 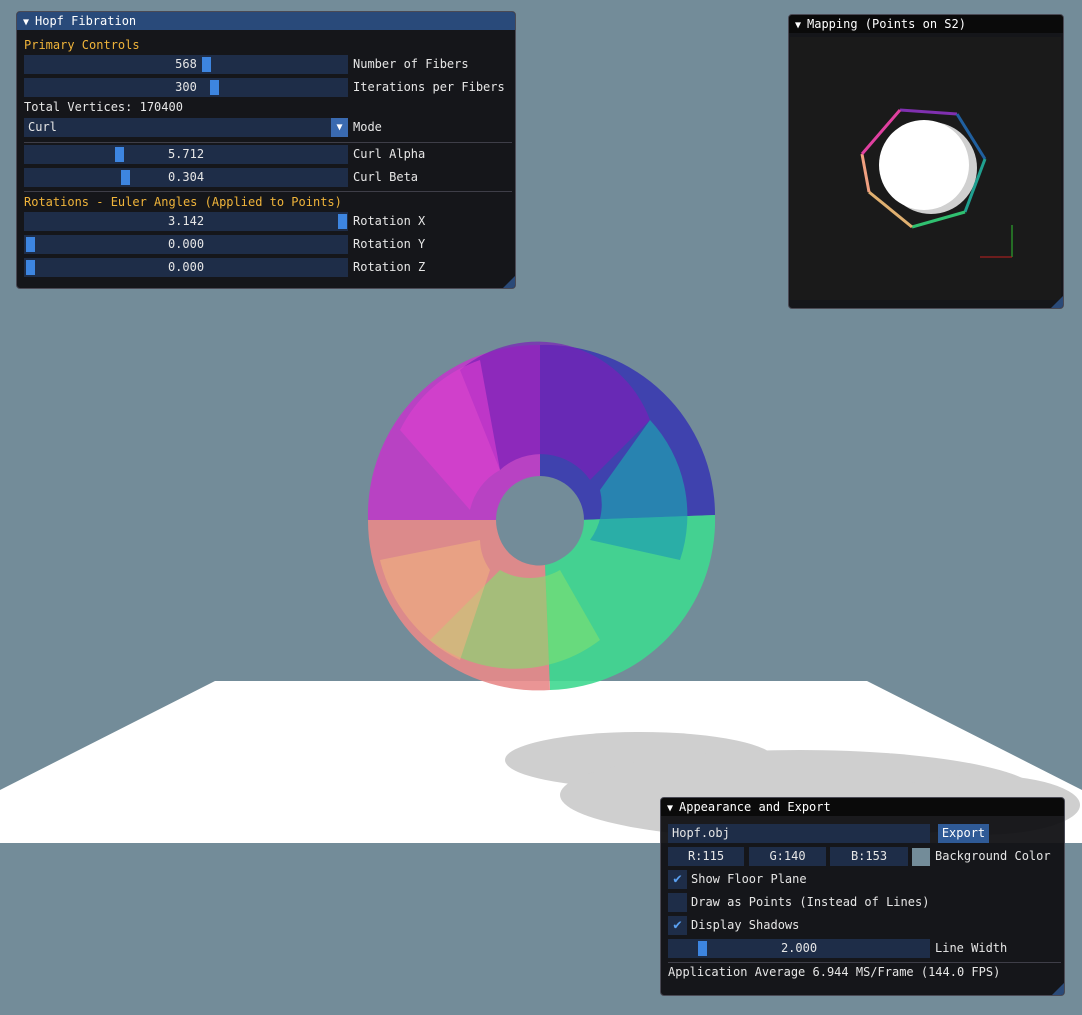 I want to click on iterations-value: 300, so click(x=186, y=87).